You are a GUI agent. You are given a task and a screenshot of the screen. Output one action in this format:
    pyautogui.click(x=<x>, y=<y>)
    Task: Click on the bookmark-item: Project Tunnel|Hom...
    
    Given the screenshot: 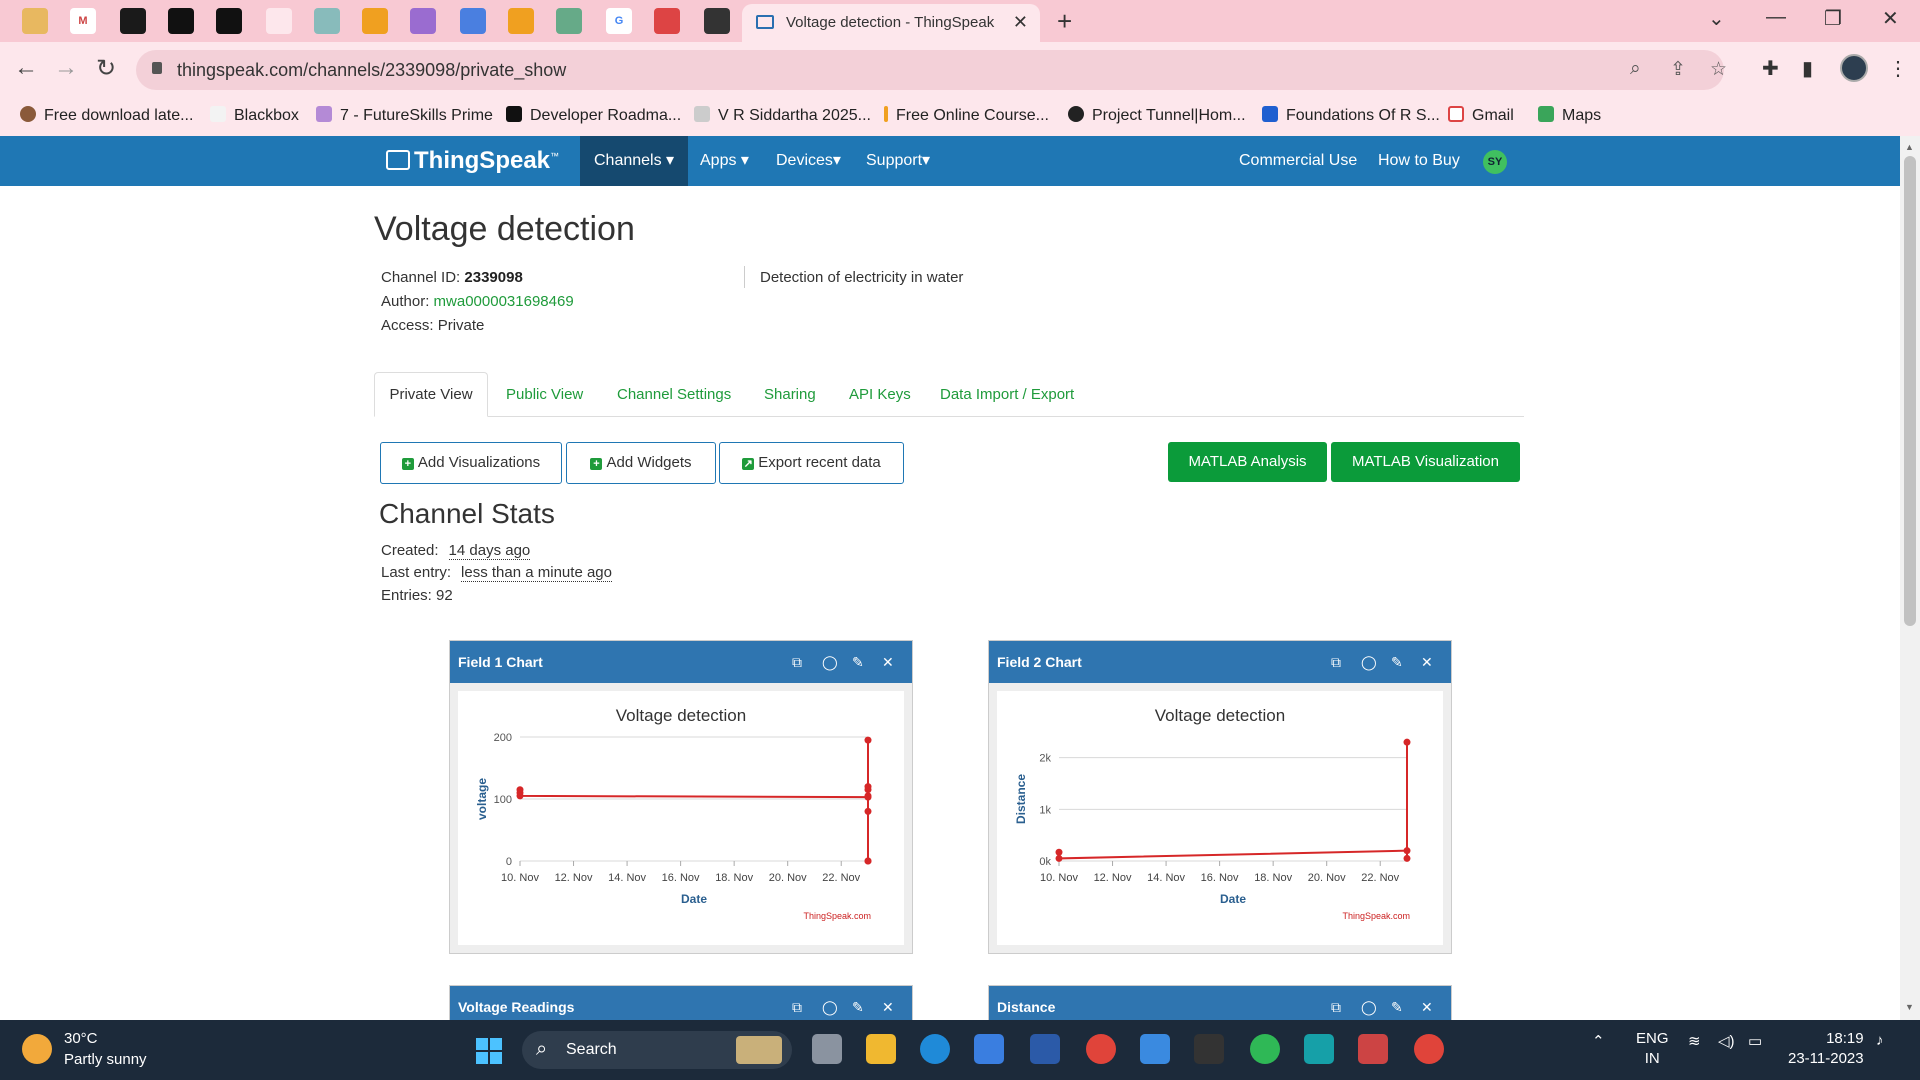 What is the action you would take?
    pyautogui.click(x=1157, y=115)
    